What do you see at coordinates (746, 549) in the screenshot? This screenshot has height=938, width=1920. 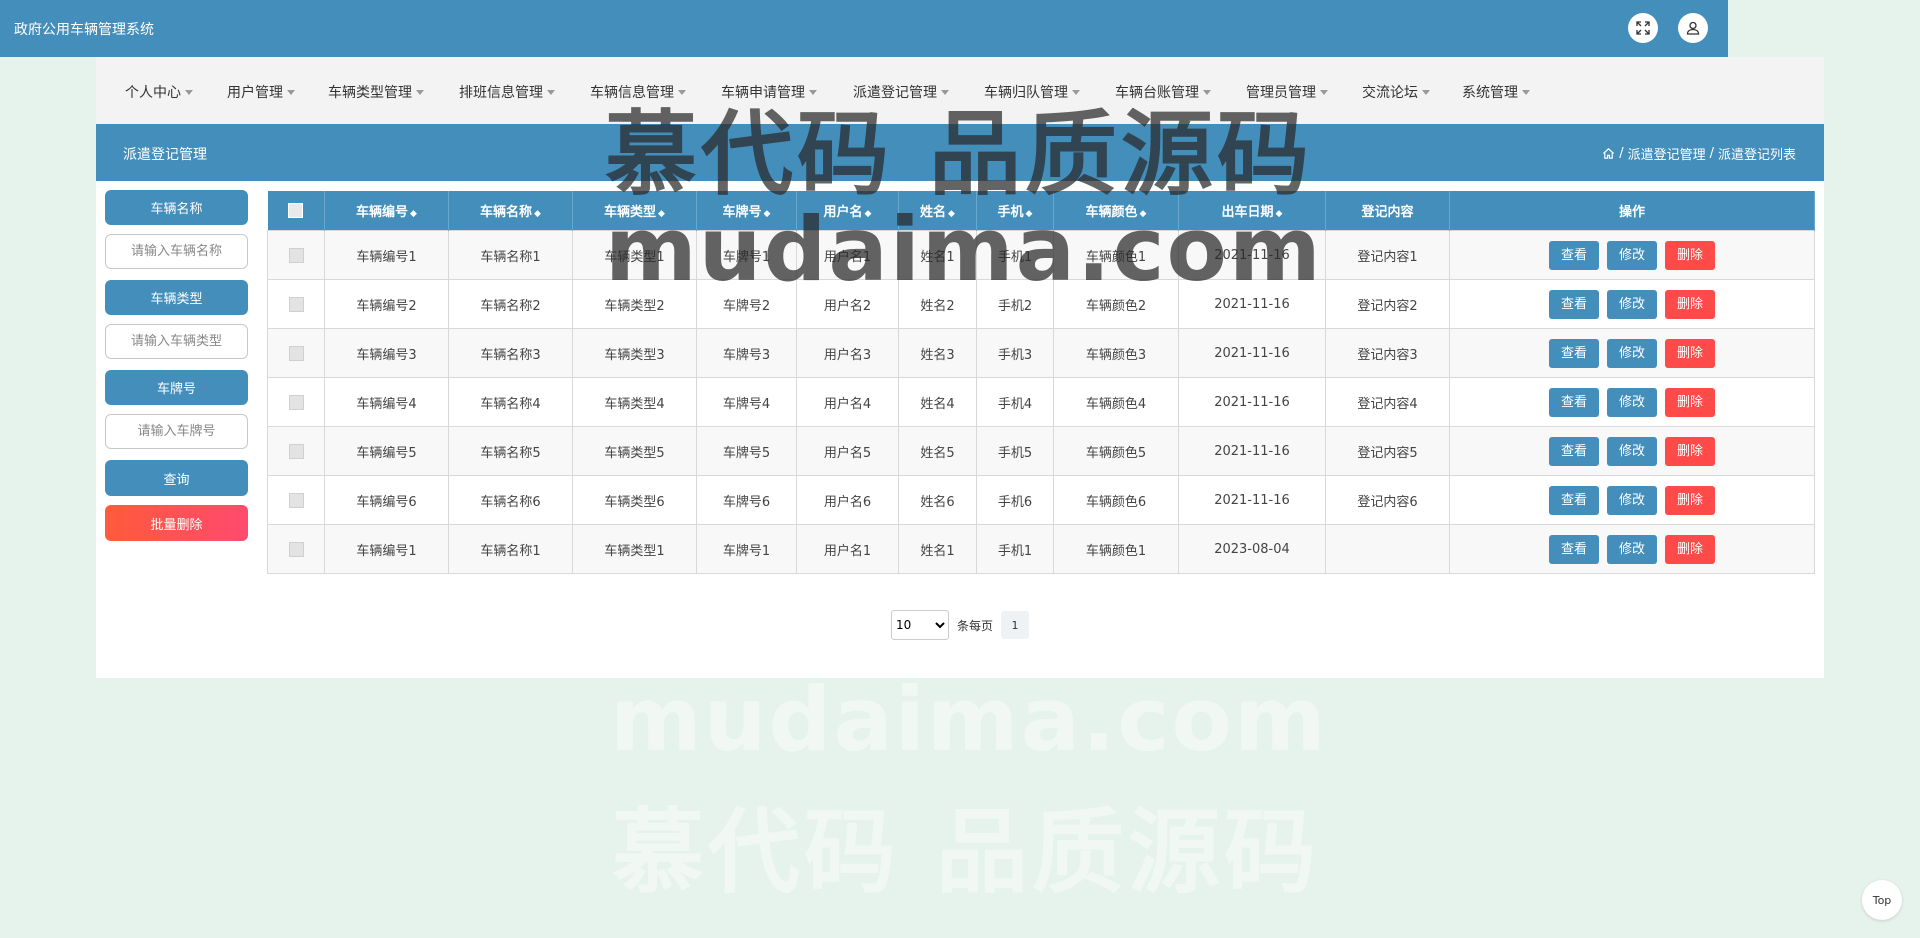 I see `table-cell: 车牌号1` at bounding box center [746, 549].